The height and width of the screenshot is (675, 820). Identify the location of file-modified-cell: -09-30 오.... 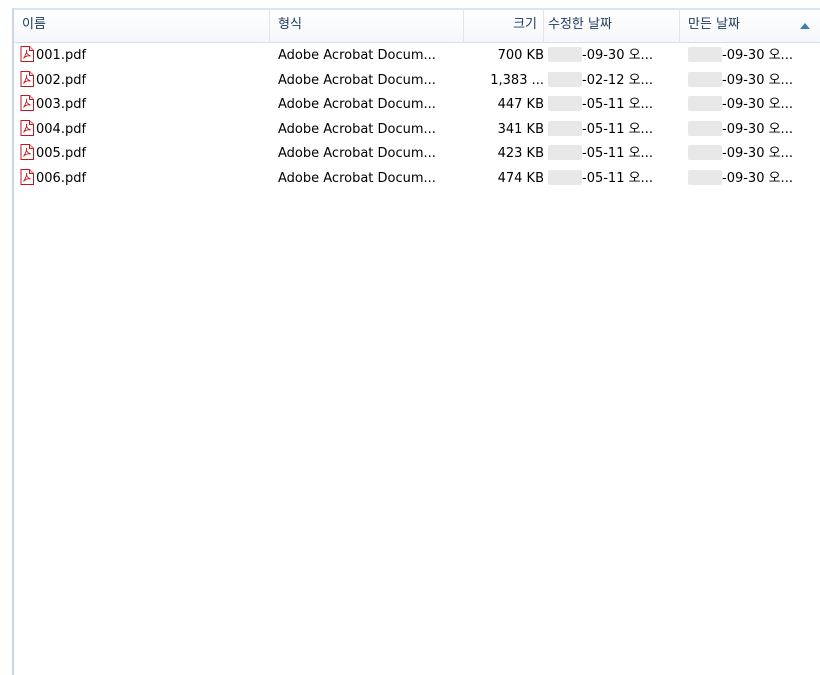
(618, 57).